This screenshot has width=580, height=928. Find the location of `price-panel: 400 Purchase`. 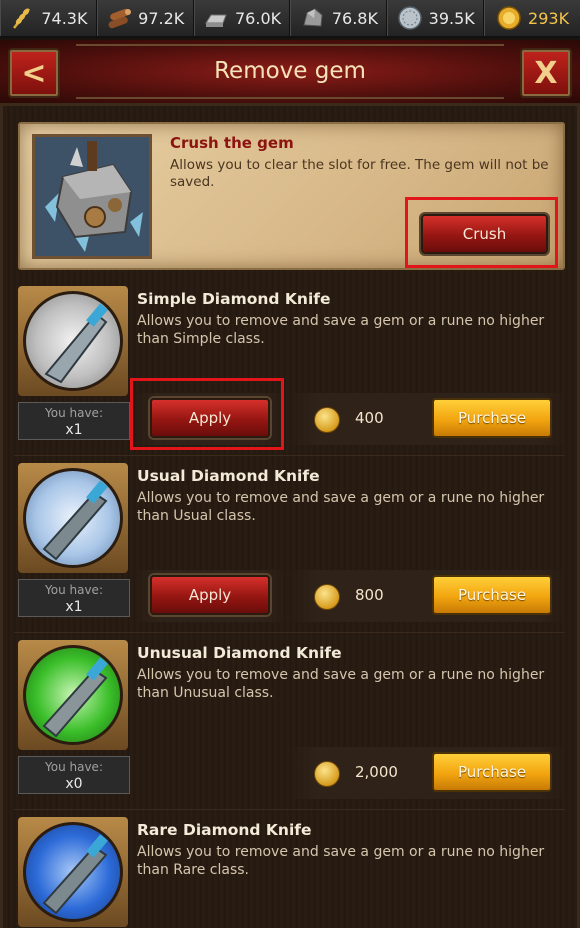

price-panel: 400 Purchase is located at coordinates (427, 419).